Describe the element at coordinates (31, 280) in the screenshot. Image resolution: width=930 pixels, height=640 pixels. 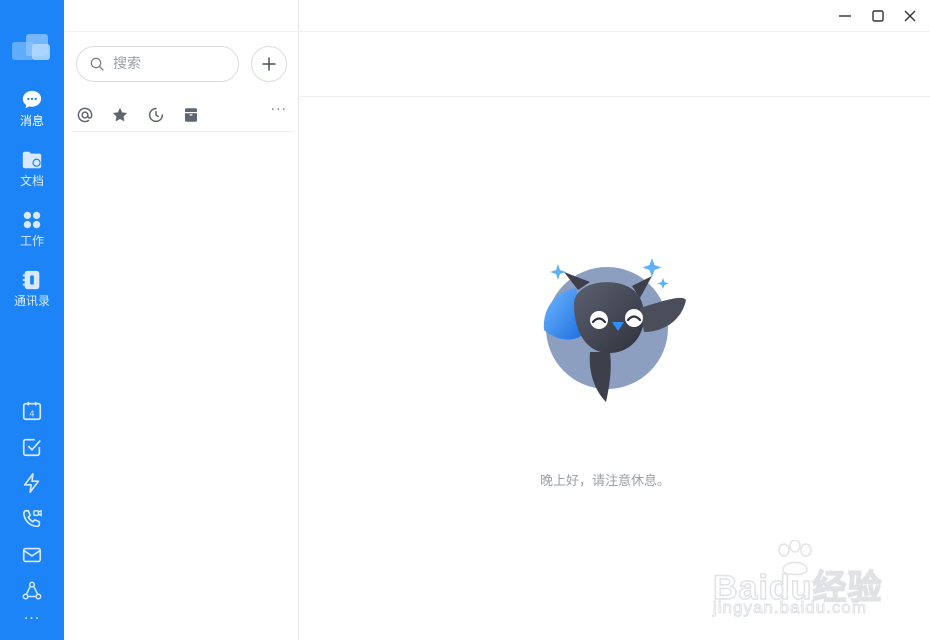
I see `contacts-book-icon` at that location.